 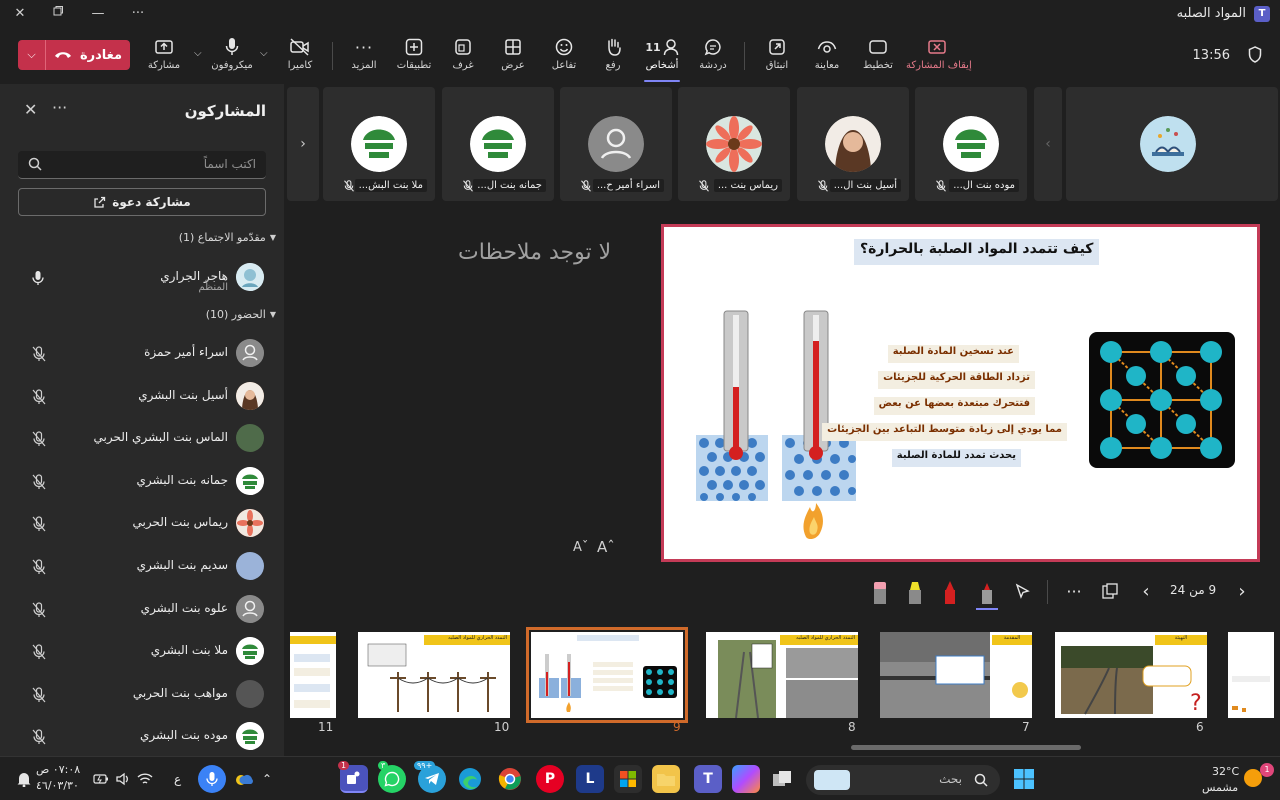 What do you see at coordinates (1242, 591) in the screenshot?
I see `next-slide-chevron-icon: ›` at bounding box center [1242, 591].